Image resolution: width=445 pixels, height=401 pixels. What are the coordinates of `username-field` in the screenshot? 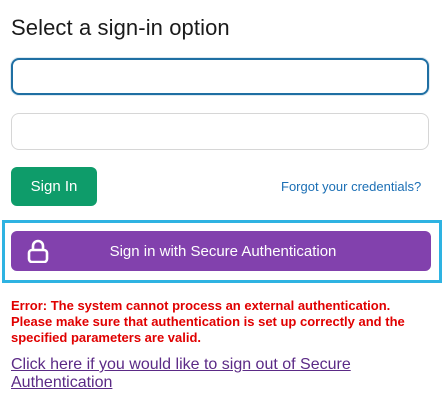 It's located at (220, 76).